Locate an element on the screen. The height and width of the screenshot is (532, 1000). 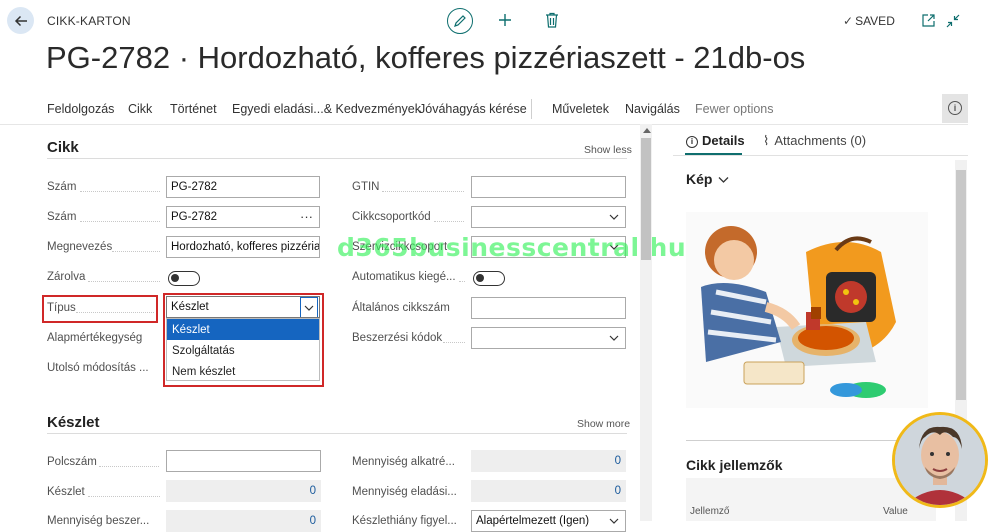
tipus-option-nem-keszlet: Nem készlet is located at coordinates (243, 371).